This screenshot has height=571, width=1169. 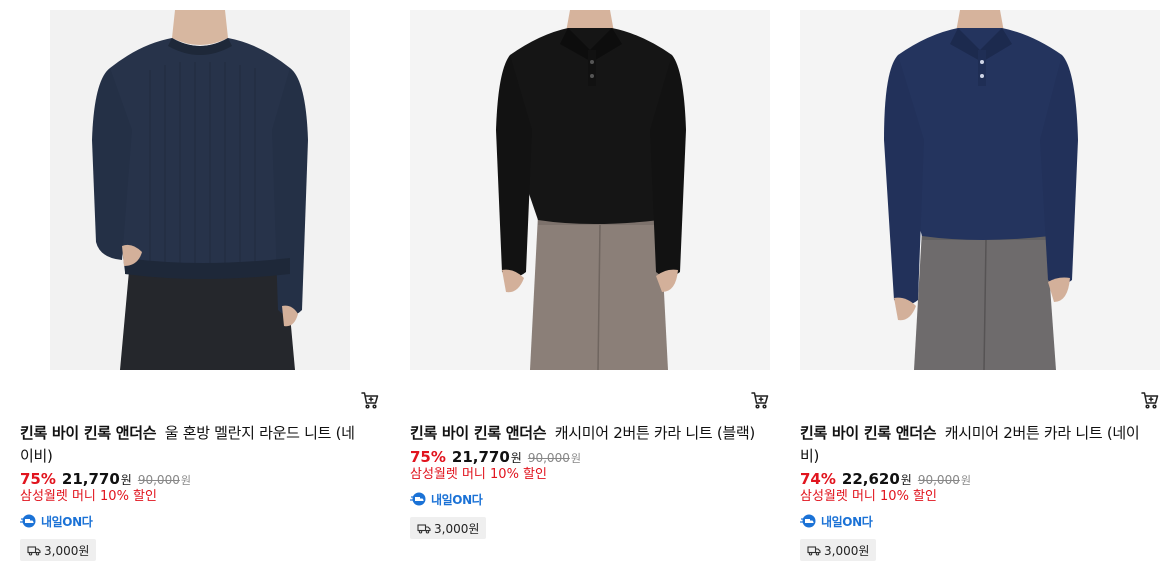 What do you see at coordinates (818, 479) in the screenshot?
I see `discount-rate: 74%` at bounding box center [818, 479].